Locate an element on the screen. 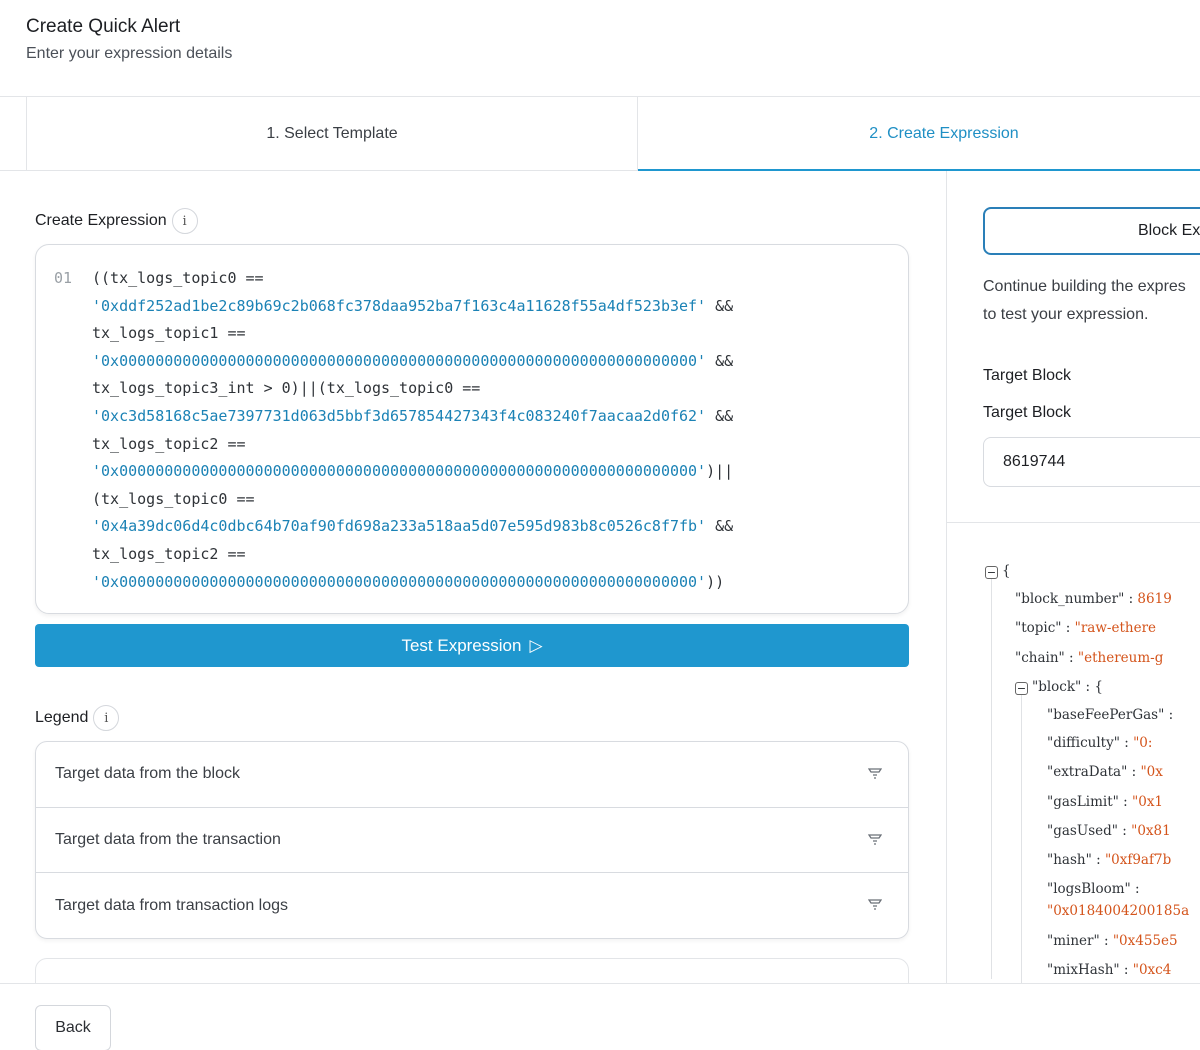 Image resolution: width=1200 pixels, height=1050 pixels. legend-item-block: Target data from the block is located at coordinates (472, 775).